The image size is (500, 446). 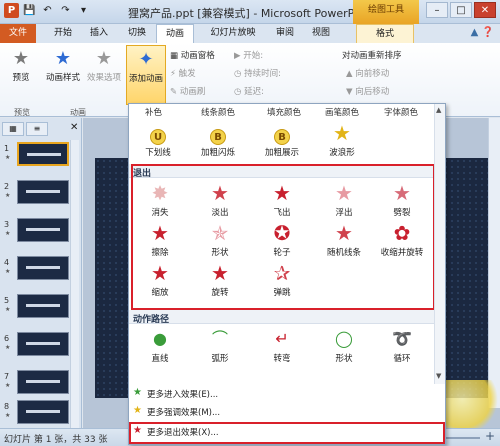 What do you see at coordinates (385, 33) in the screenshot?
I see `tab-format: 格式` at bounding box center [385, 33].